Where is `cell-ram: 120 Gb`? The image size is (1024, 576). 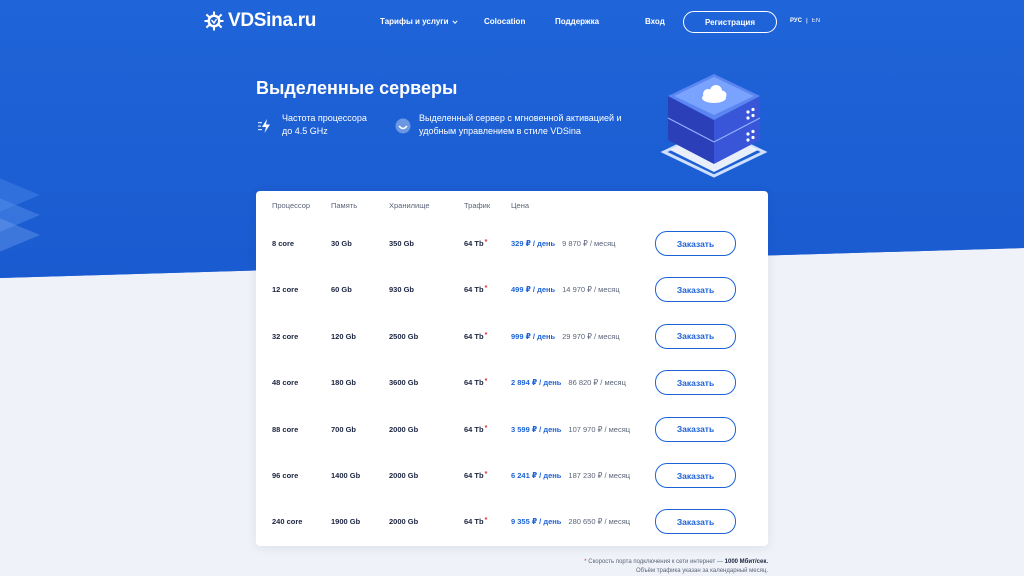 cell-ram: 120 Gb is located at coordinates (344, 336).